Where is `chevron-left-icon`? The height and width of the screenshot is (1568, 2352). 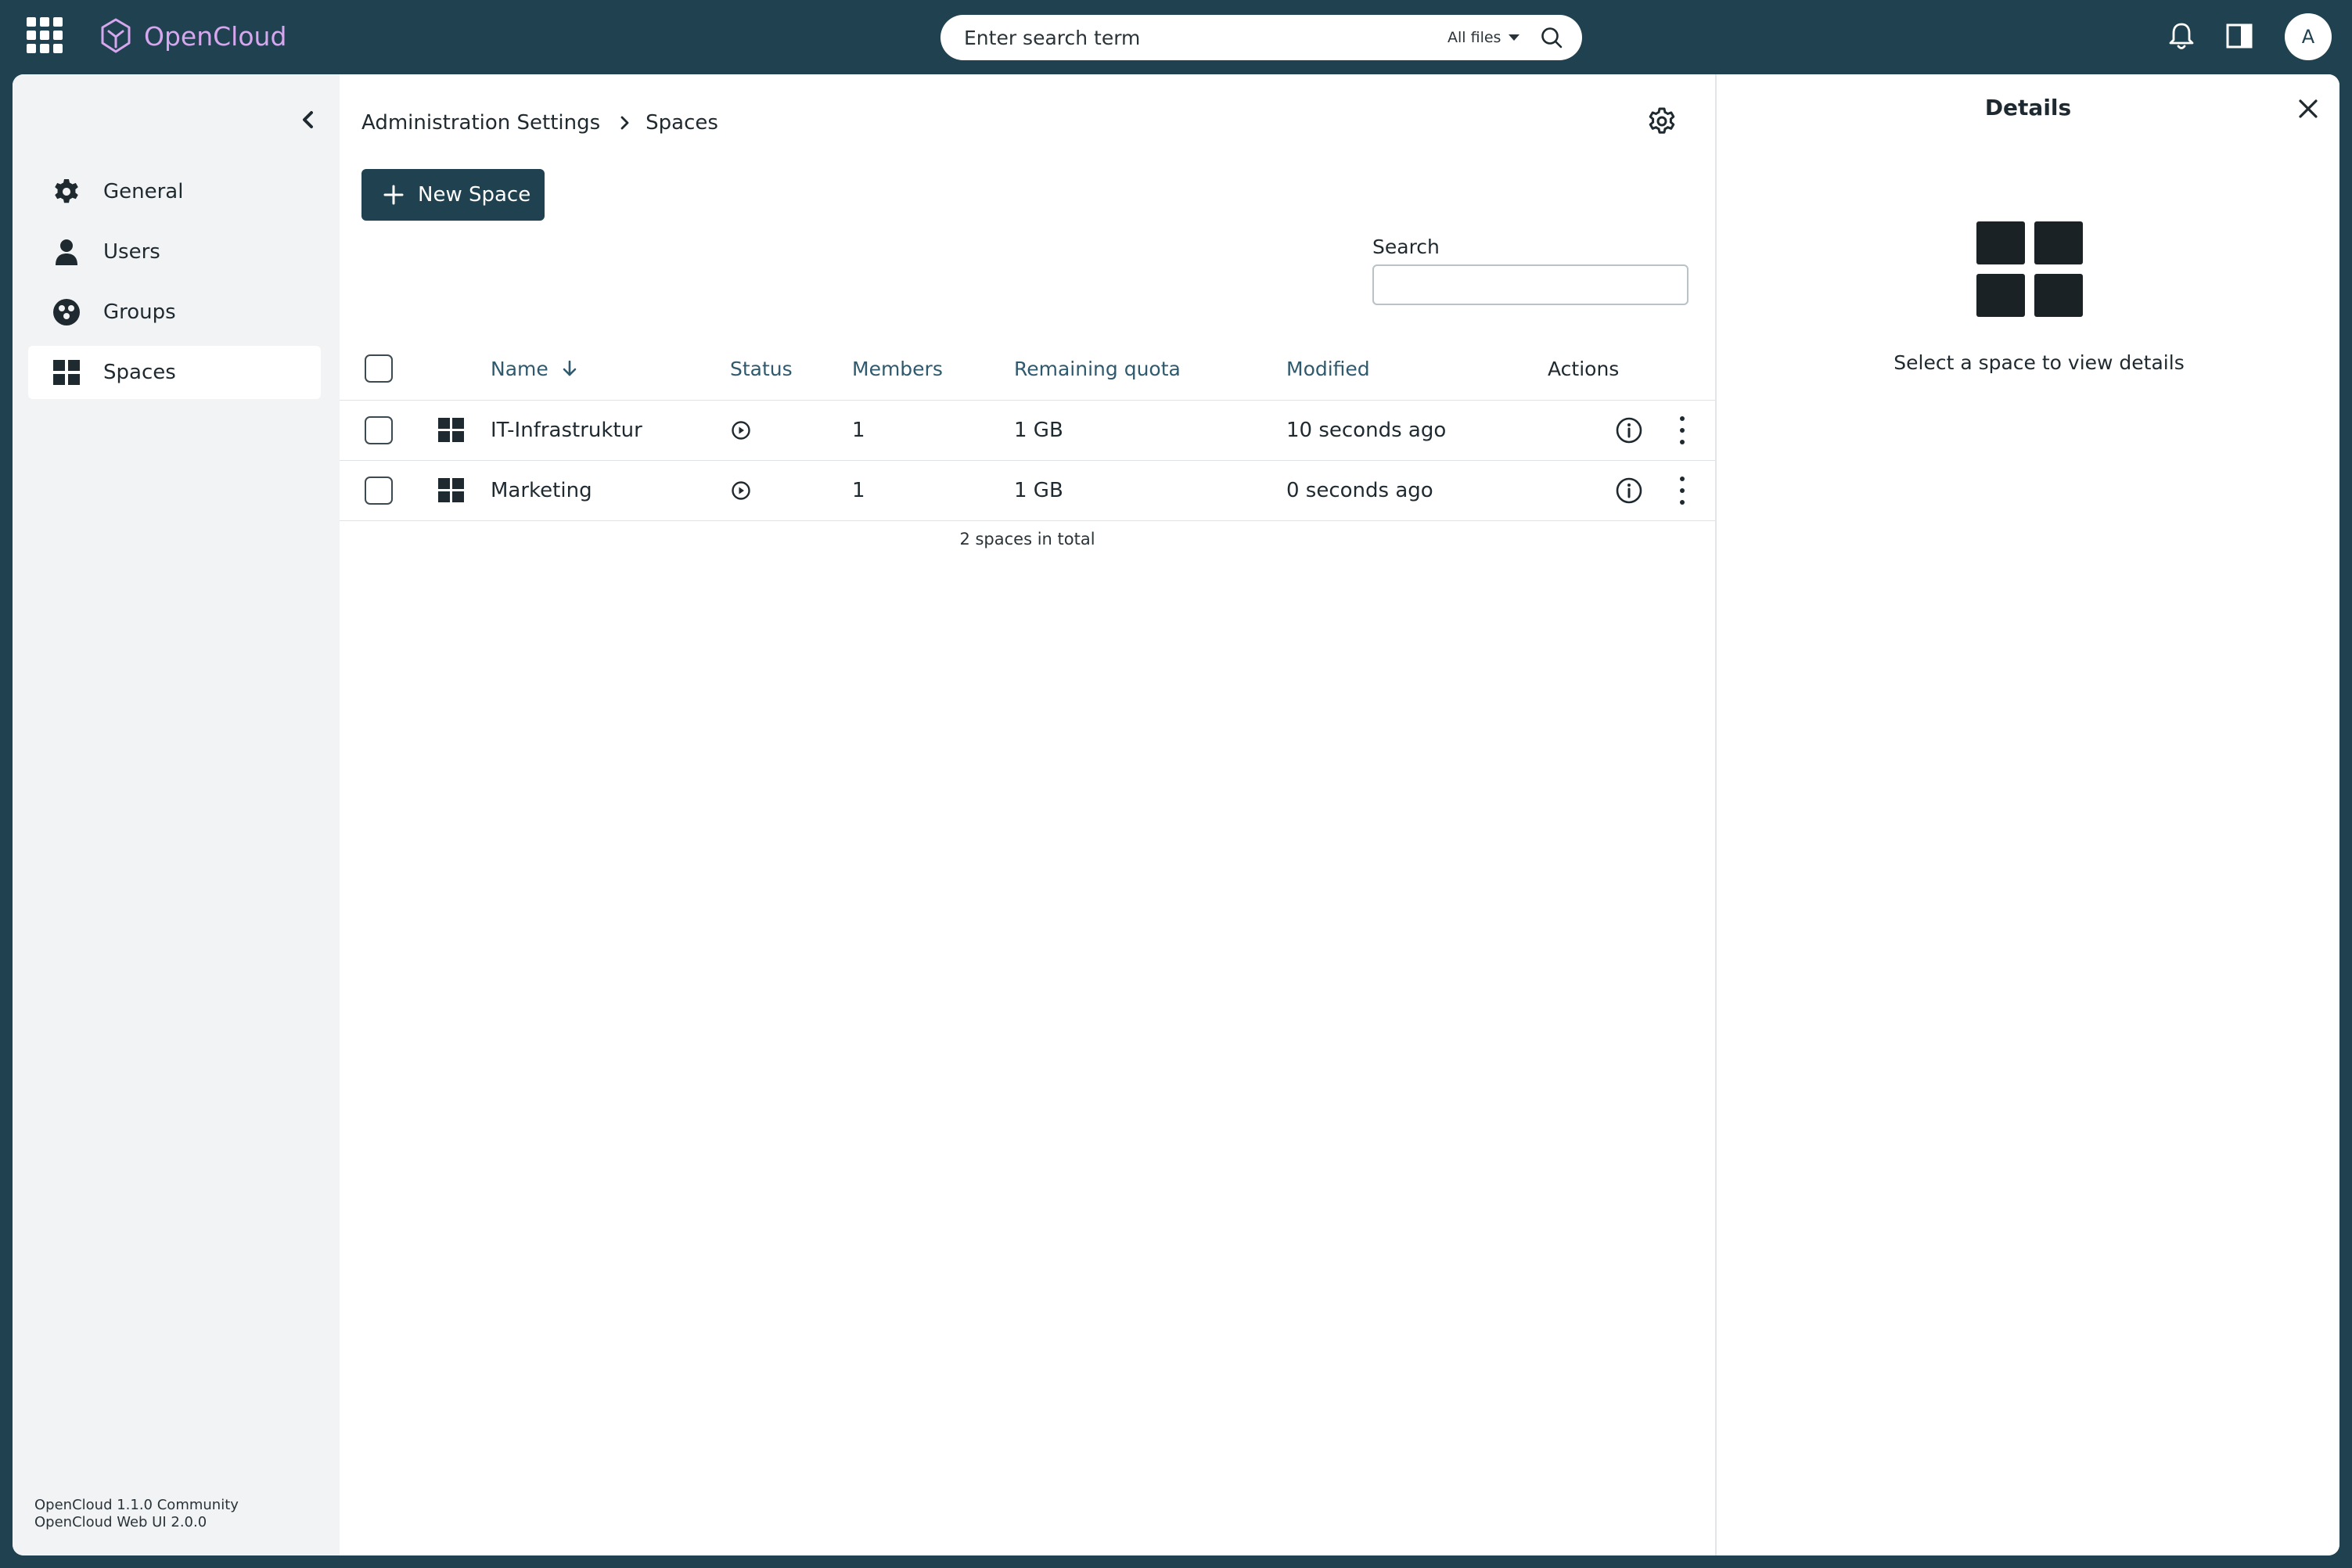
chevron-left-icon is located at coordinates (308, 120).